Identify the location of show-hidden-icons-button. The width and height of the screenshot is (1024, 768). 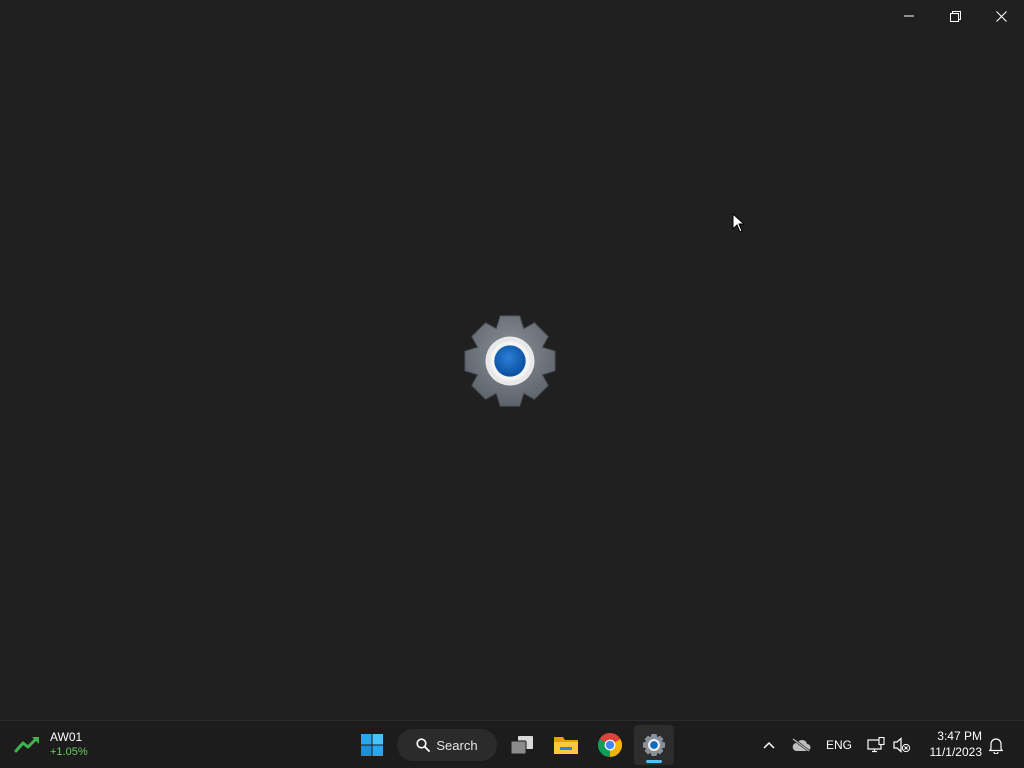
(769, 745).